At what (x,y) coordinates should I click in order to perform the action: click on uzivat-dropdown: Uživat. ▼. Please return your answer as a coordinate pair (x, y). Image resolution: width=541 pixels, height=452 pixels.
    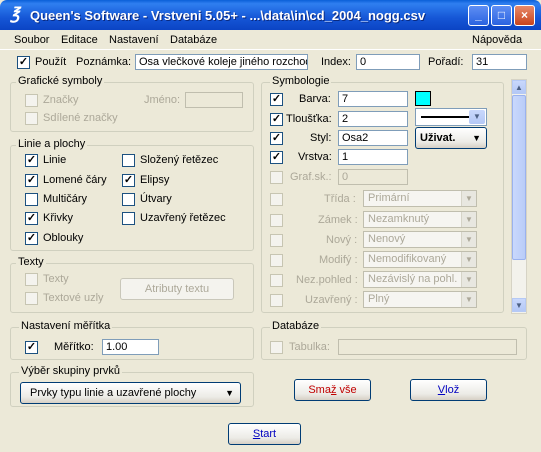
    Looking at the image, I should click on (451, 138).